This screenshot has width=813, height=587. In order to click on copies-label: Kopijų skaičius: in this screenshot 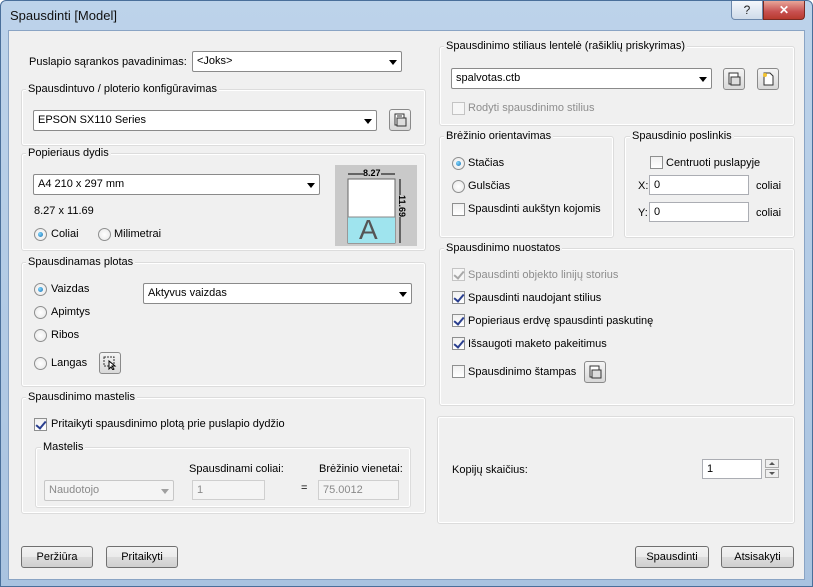, I will do `click(490, 470)`.